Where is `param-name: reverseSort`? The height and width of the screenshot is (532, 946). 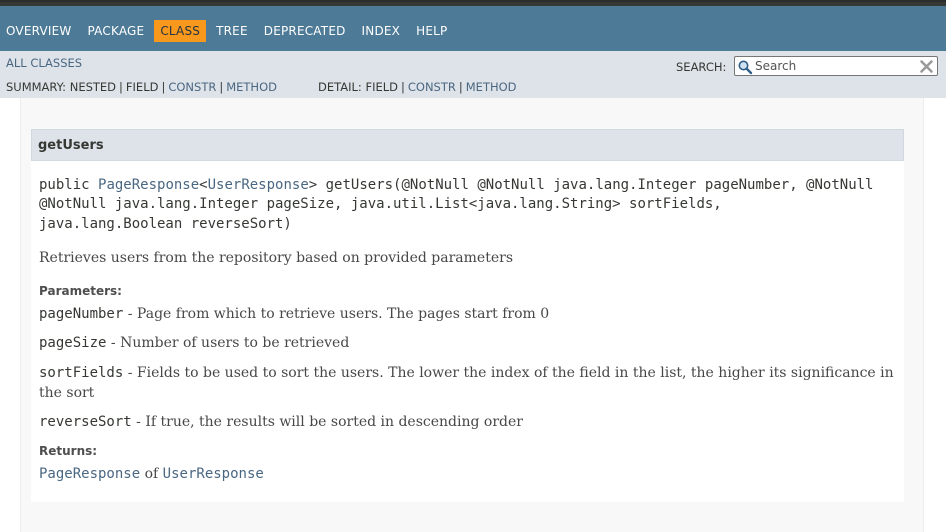 param-name: reverseSort is located at coordinates (85, 422).